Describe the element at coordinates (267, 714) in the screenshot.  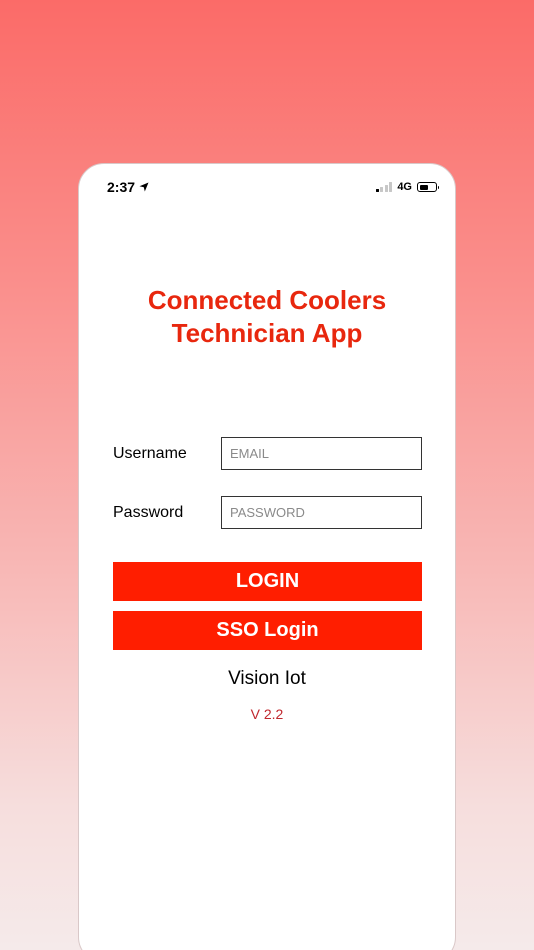
I see `version-label: V 2.2` at that location.